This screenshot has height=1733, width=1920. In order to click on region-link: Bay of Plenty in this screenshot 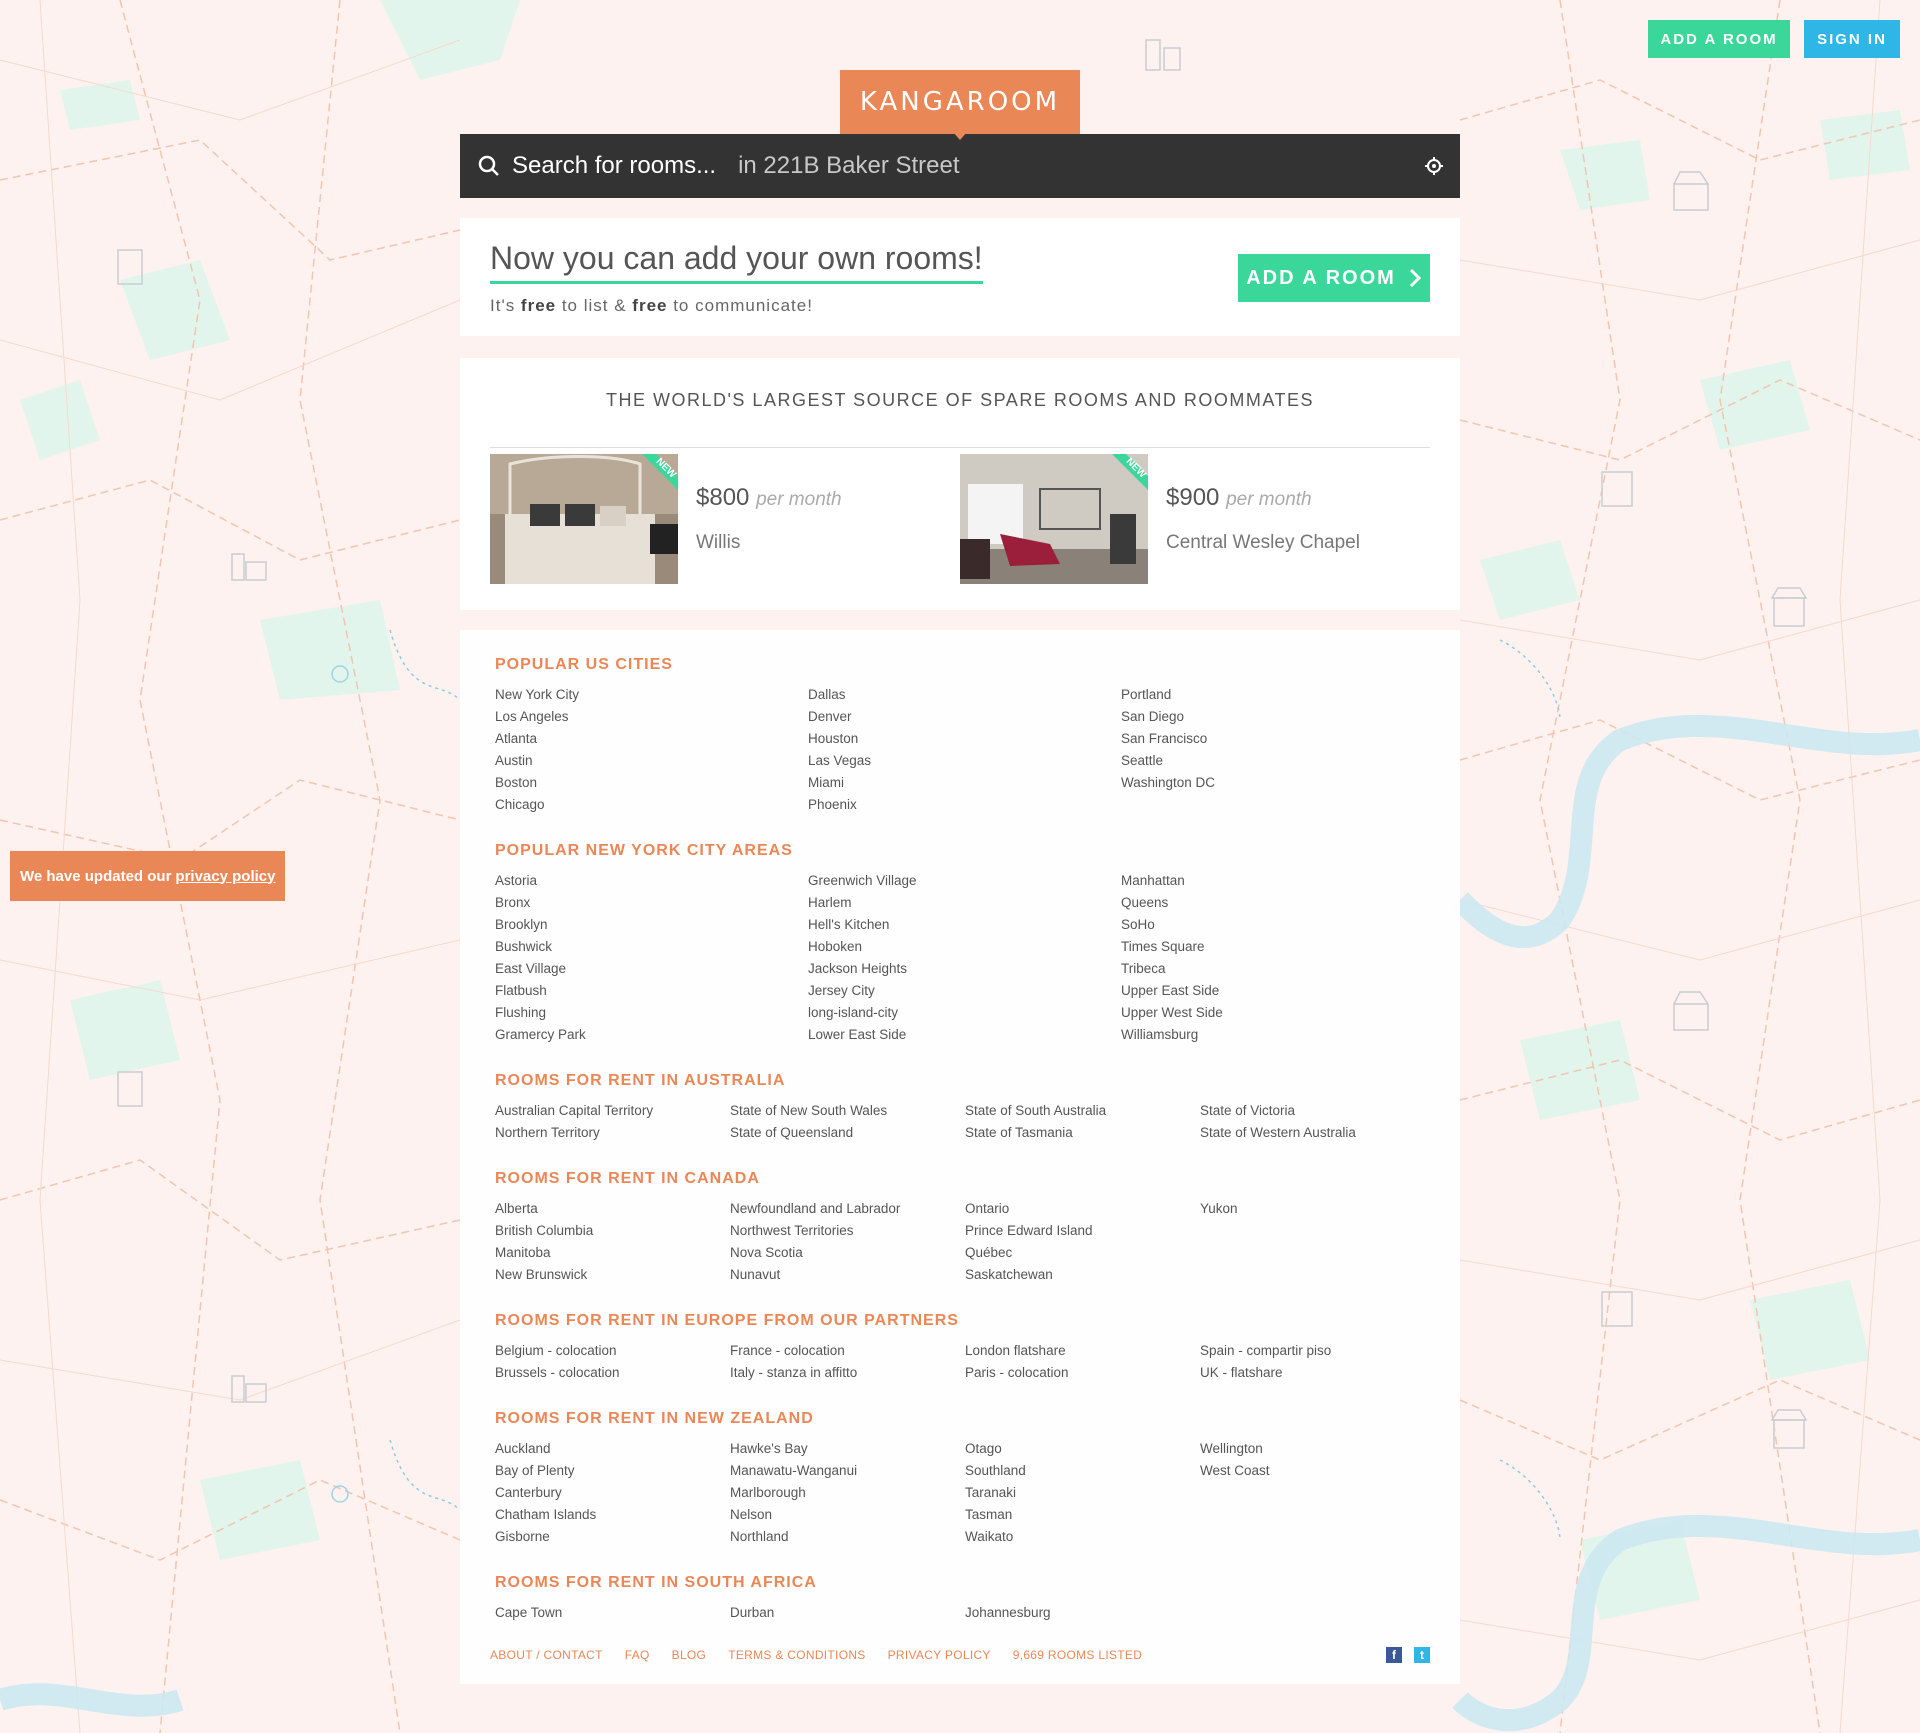, I will do `click(612, 1471)`.